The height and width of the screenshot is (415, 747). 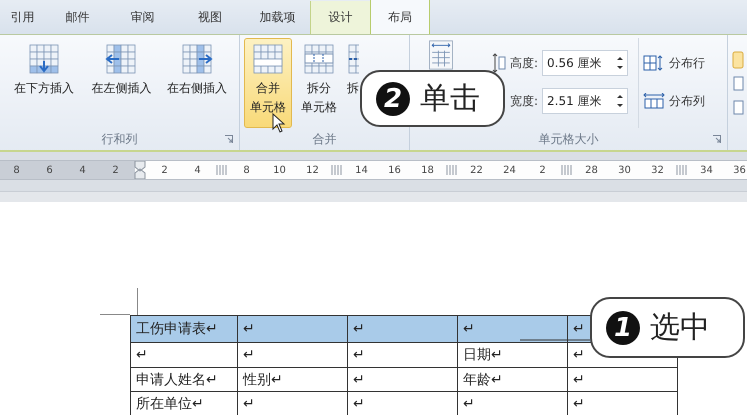 I want to click on ribbon-button: 在下方插入, so click(x=44, y=83).